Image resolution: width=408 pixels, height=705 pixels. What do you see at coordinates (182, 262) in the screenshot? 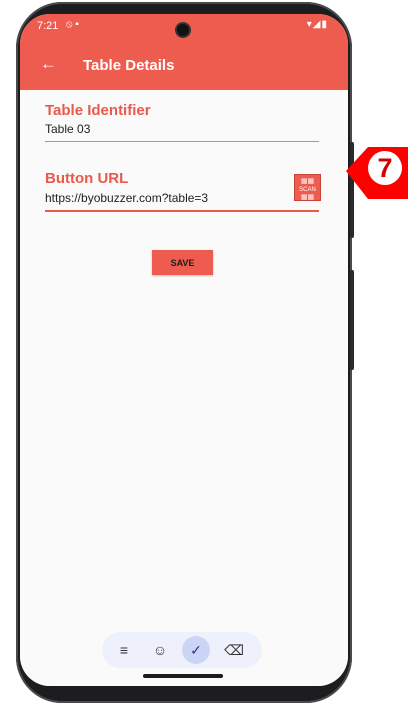
I see `save-button: SAVE` at bounding box center [182, 262].